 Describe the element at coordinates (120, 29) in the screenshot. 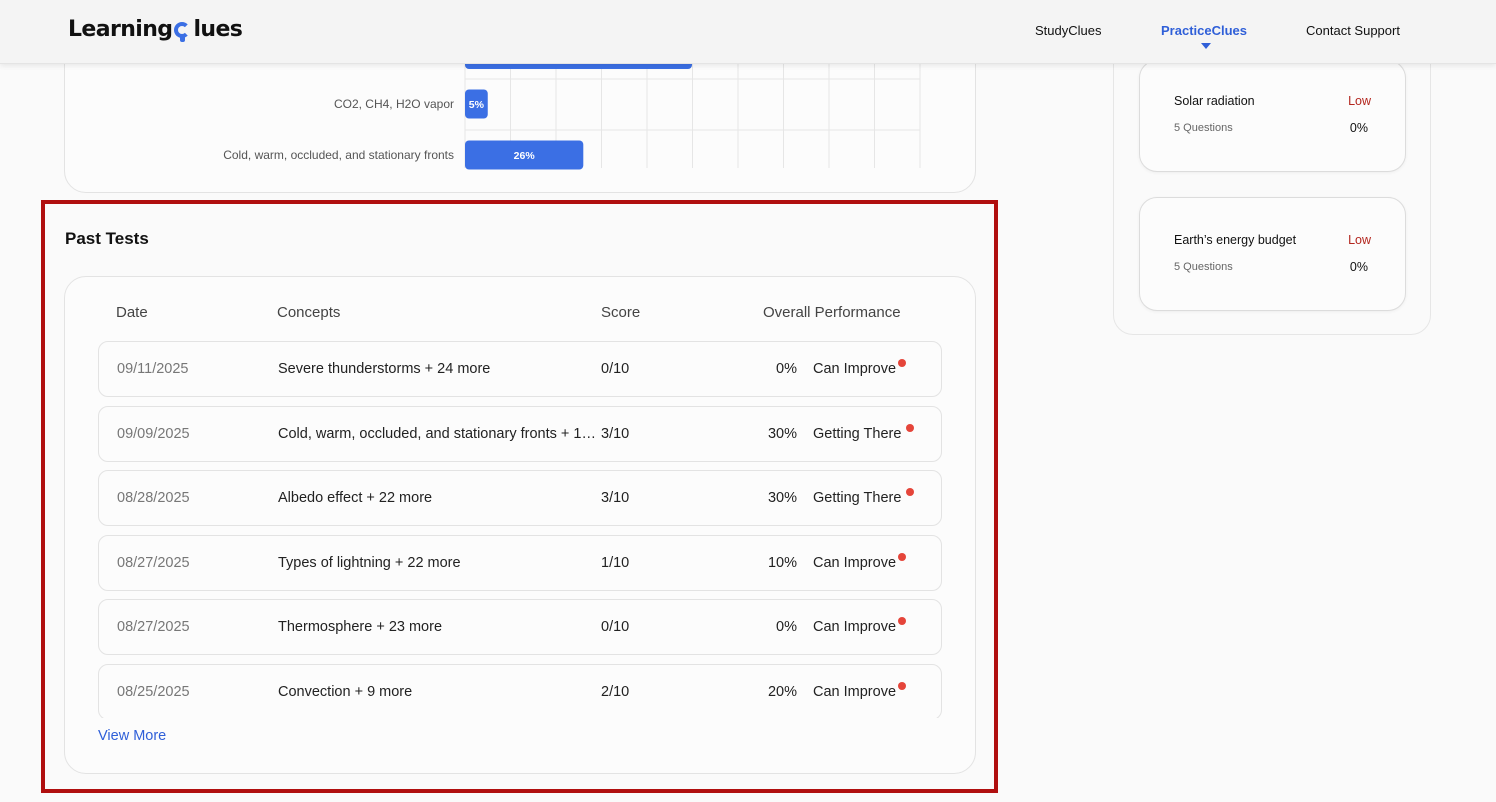

I see `logo-text-left: Learning` at that location.